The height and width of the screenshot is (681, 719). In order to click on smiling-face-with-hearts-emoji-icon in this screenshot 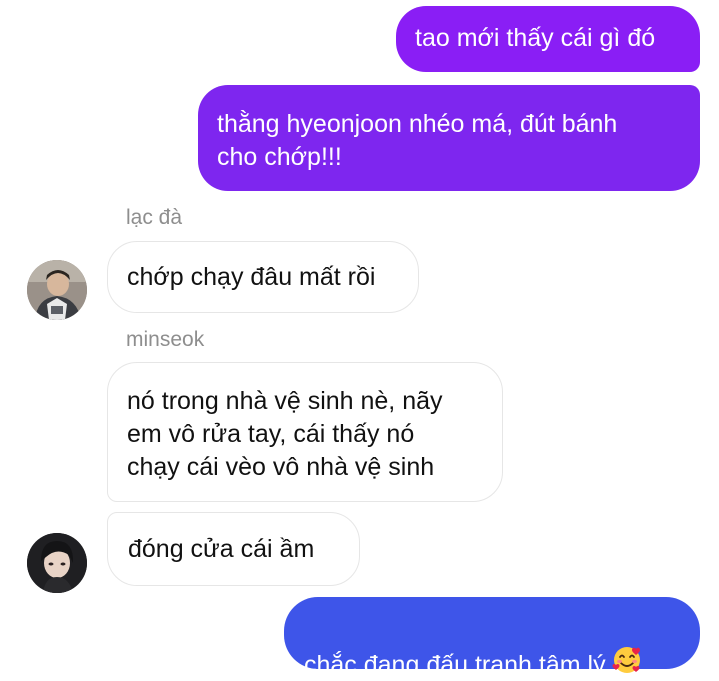, I will do `click(627, 663)`.